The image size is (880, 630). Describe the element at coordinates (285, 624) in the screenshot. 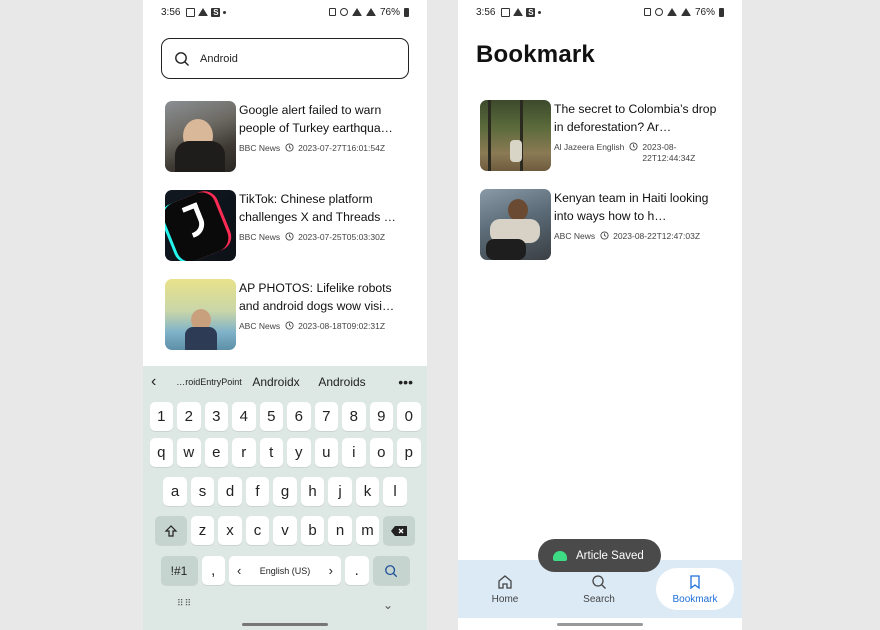

I see `gesture-bar` at that location.